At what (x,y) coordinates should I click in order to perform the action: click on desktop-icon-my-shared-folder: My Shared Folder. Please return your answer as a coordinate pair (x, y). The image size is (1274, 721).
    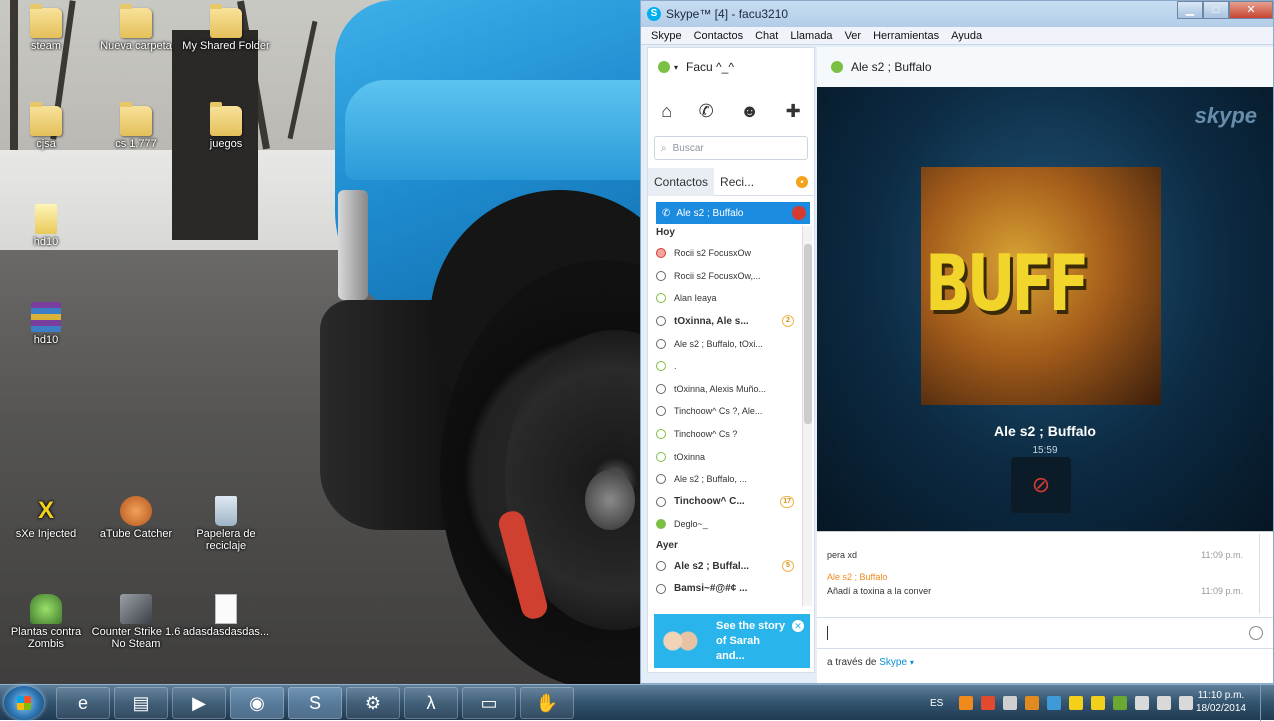
    Looking at the image, I should click on (226, 28).